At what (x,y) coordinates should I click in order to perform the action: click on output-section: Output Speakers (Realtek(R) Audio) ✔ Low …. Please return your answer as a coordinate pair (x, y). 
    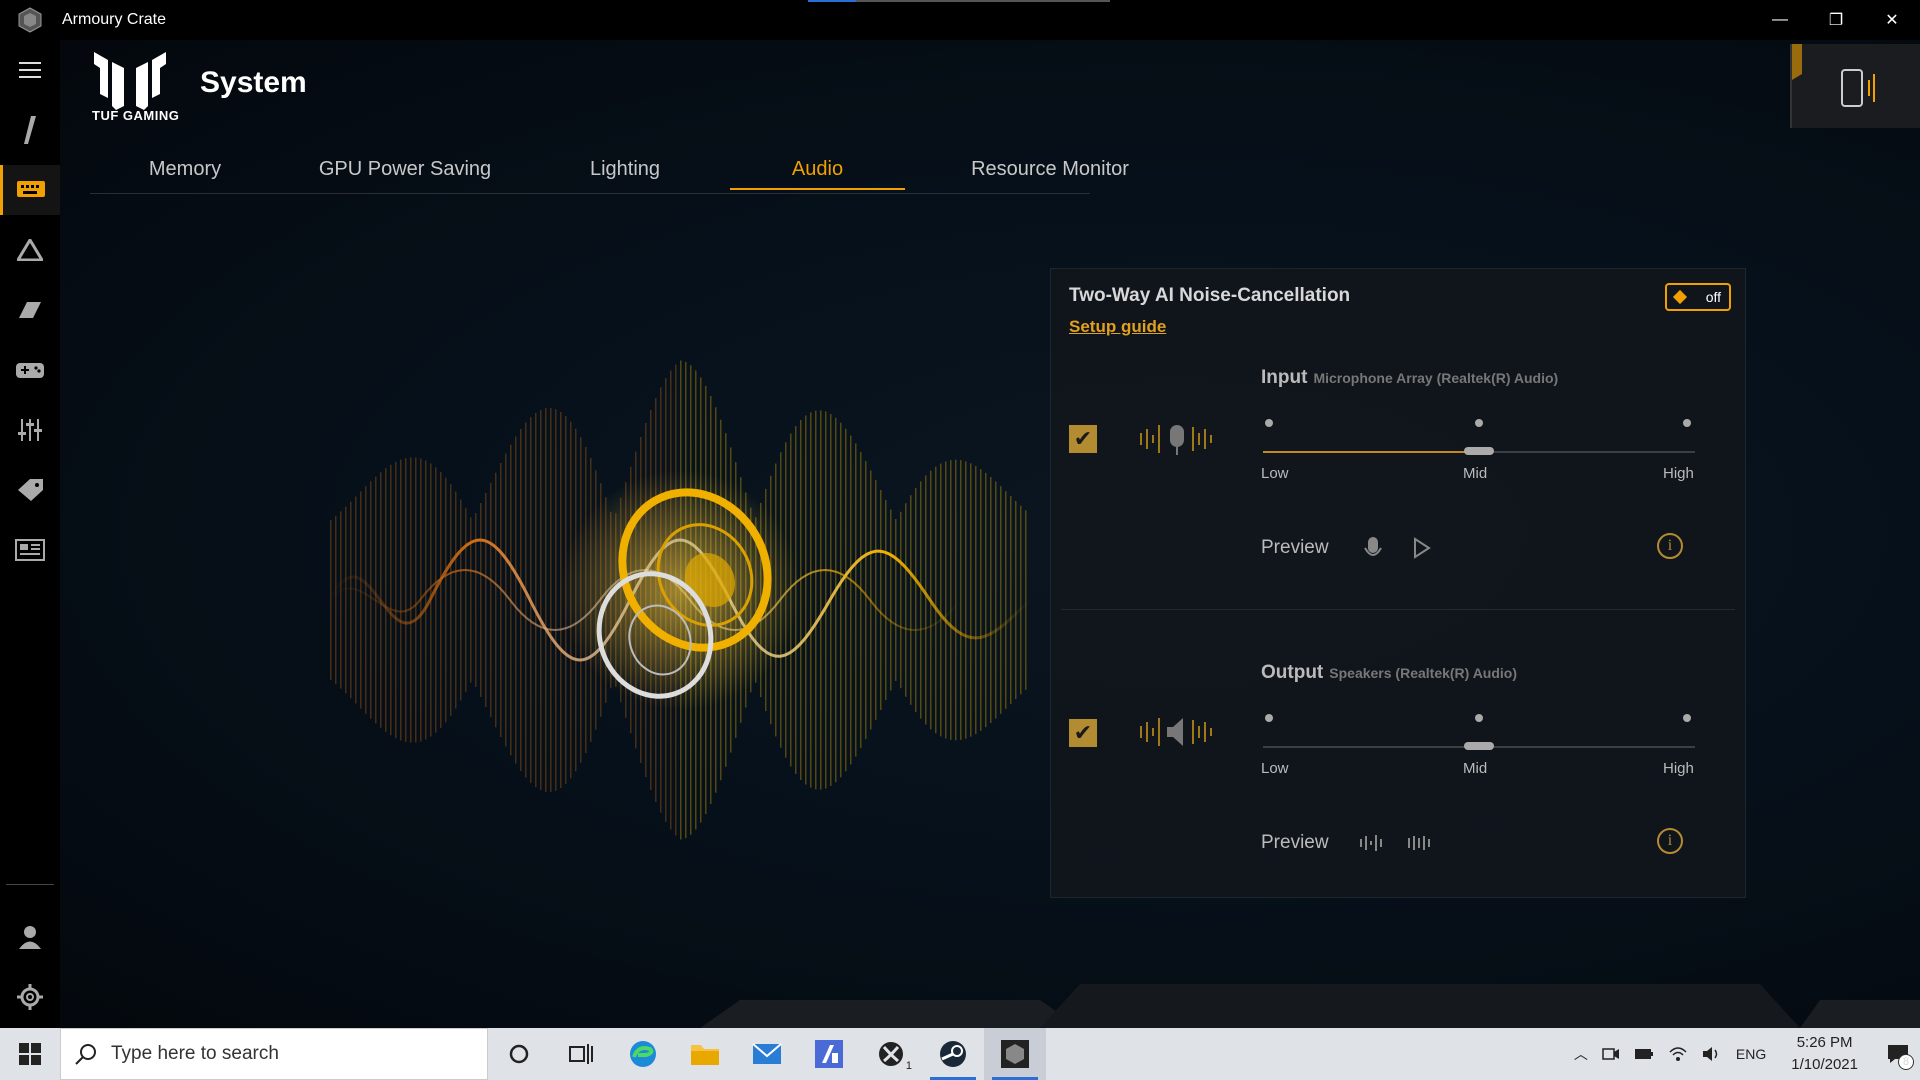
    Looking at the image, I should click on (1398, 797).